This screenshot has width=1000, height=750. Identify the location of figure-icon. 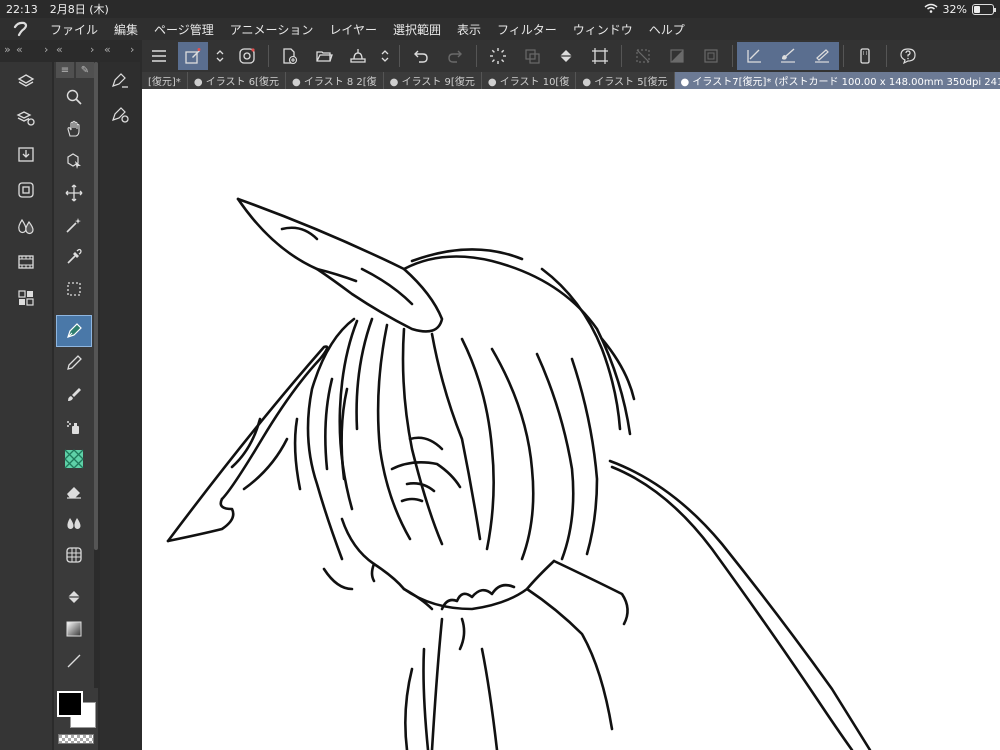
(74, 555).